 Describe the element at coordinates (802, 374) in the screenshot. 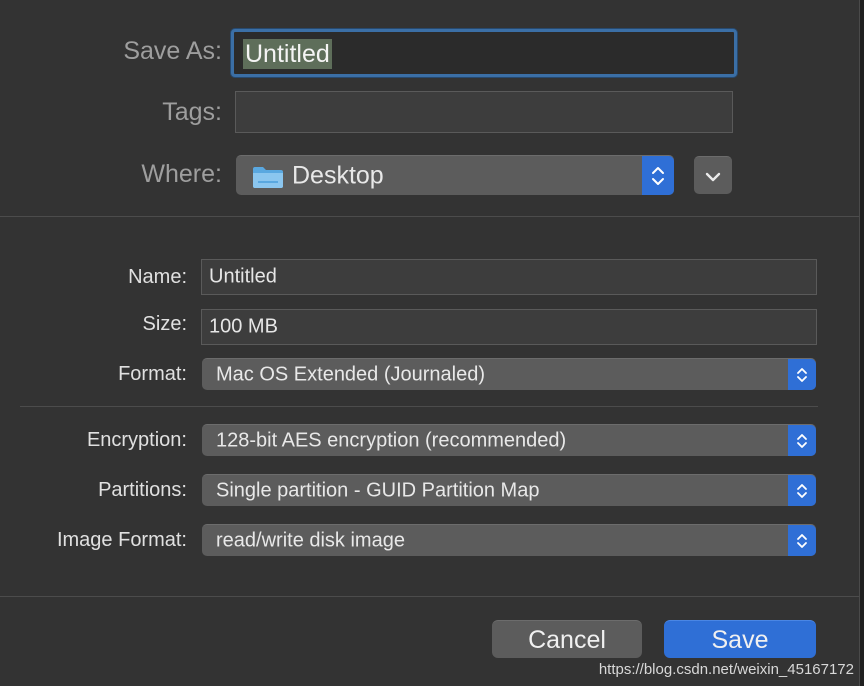

I see `format-stepper-icon` at that location.